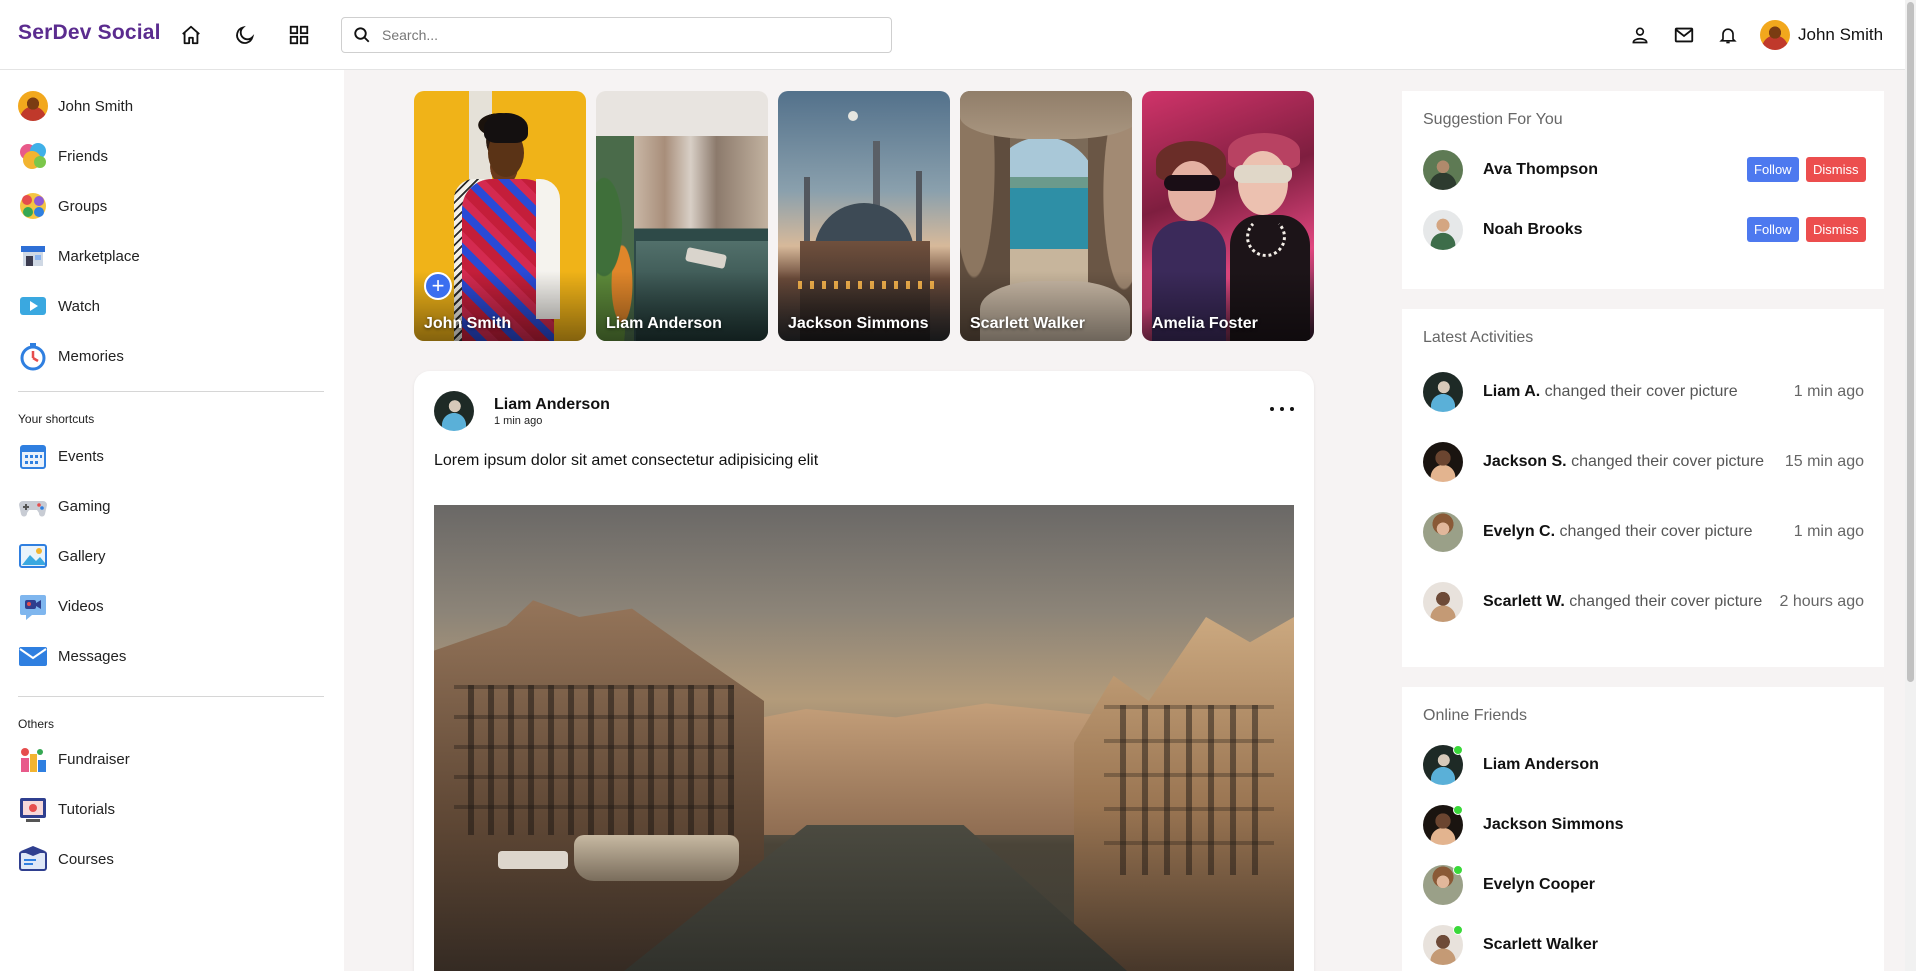 This screenshot has height=971, width=1916. I want to click on online-friend-row: Jackson Simmons, so click(1523, 825).